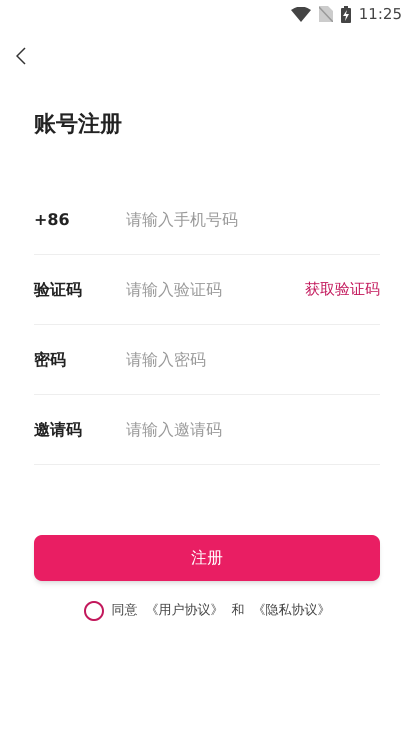 The image size is (414, 736). What do you see at coordinates (300, 14) in the screenshot?
I see `wifi-icon` at bounding box center [300, 14].